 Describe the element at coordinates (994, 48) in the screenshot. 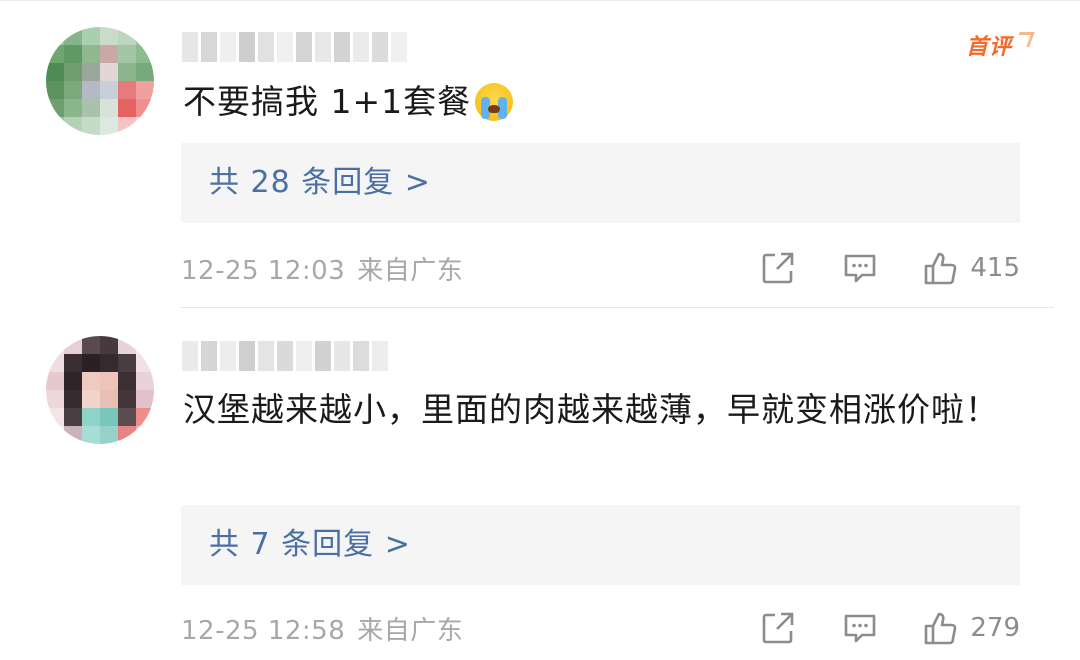

I see `first-comment-badge: 首评` at that location.